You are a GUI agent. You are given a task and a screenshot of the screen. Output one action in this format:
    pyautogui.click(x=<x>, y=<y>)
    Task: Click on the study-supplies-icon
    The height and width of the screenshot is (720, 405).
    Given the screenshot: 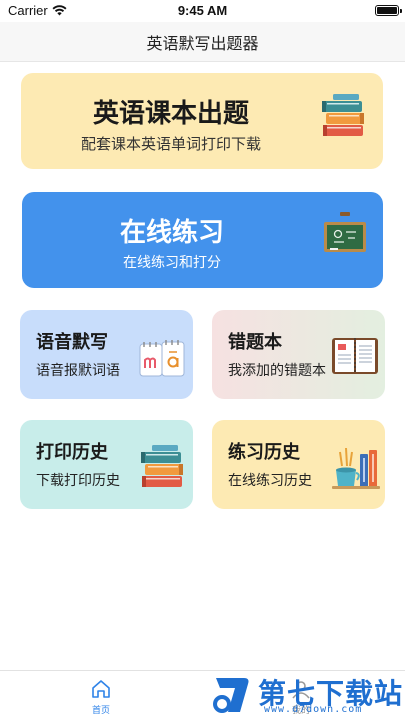 What is the action you would take?
    pyautogui.click(x=356, y=468)
    